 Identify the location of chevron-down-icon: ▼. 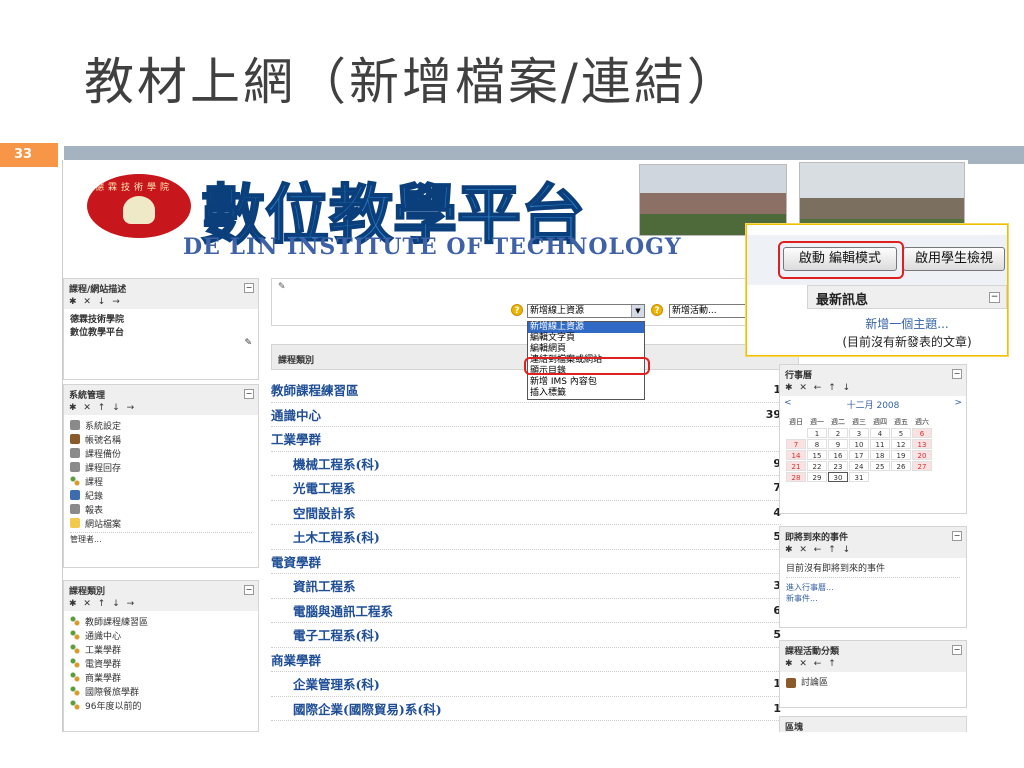
(637, 311).